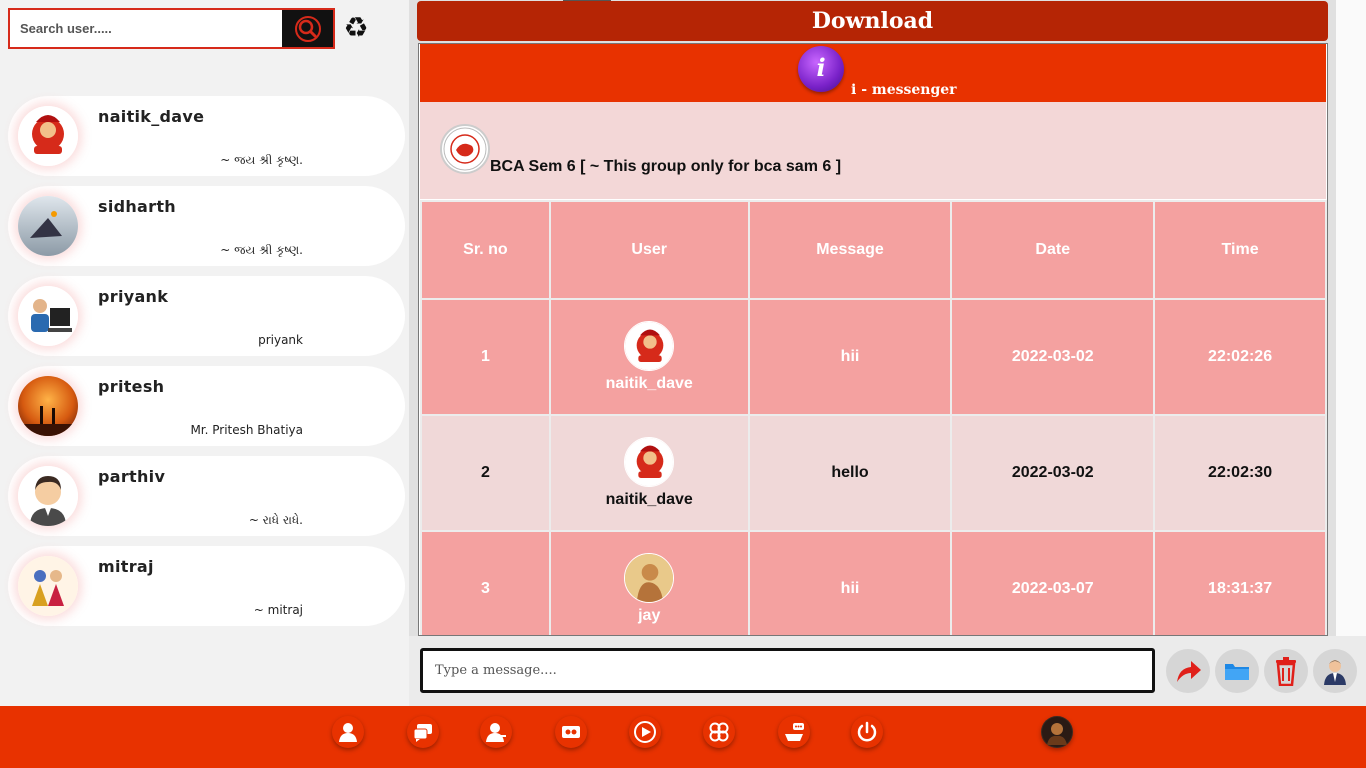 This screenshot has width=1366, height=768. I want to click on play-circle-icon, so click(645, 732).